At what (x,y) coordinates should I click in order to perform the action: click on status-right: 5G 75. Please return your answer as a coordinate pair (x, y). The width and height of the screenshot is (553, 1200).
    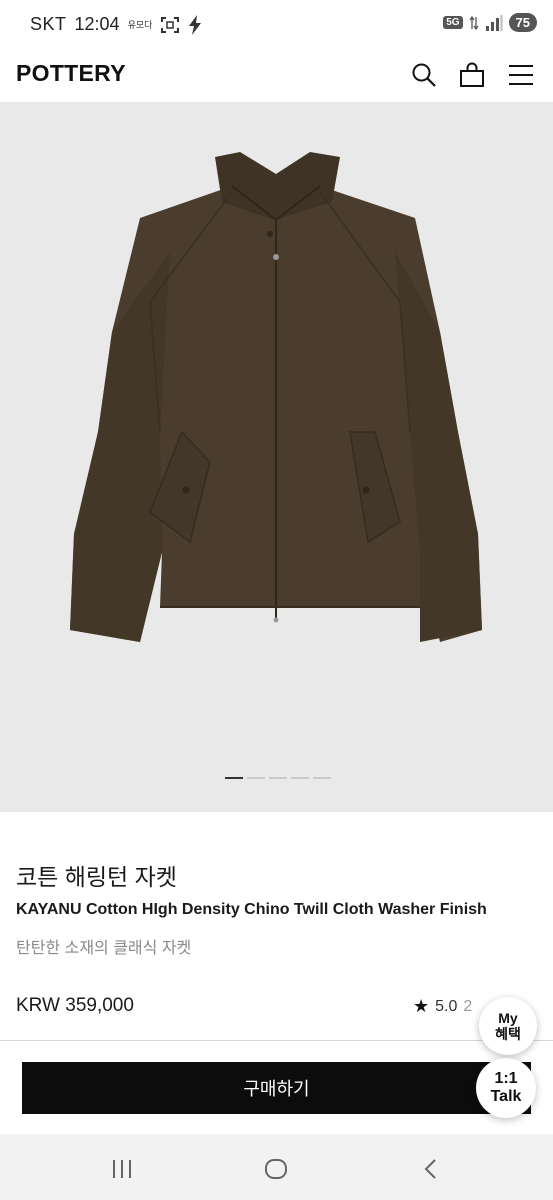
    Looking at the image, I should click on (490, 22).